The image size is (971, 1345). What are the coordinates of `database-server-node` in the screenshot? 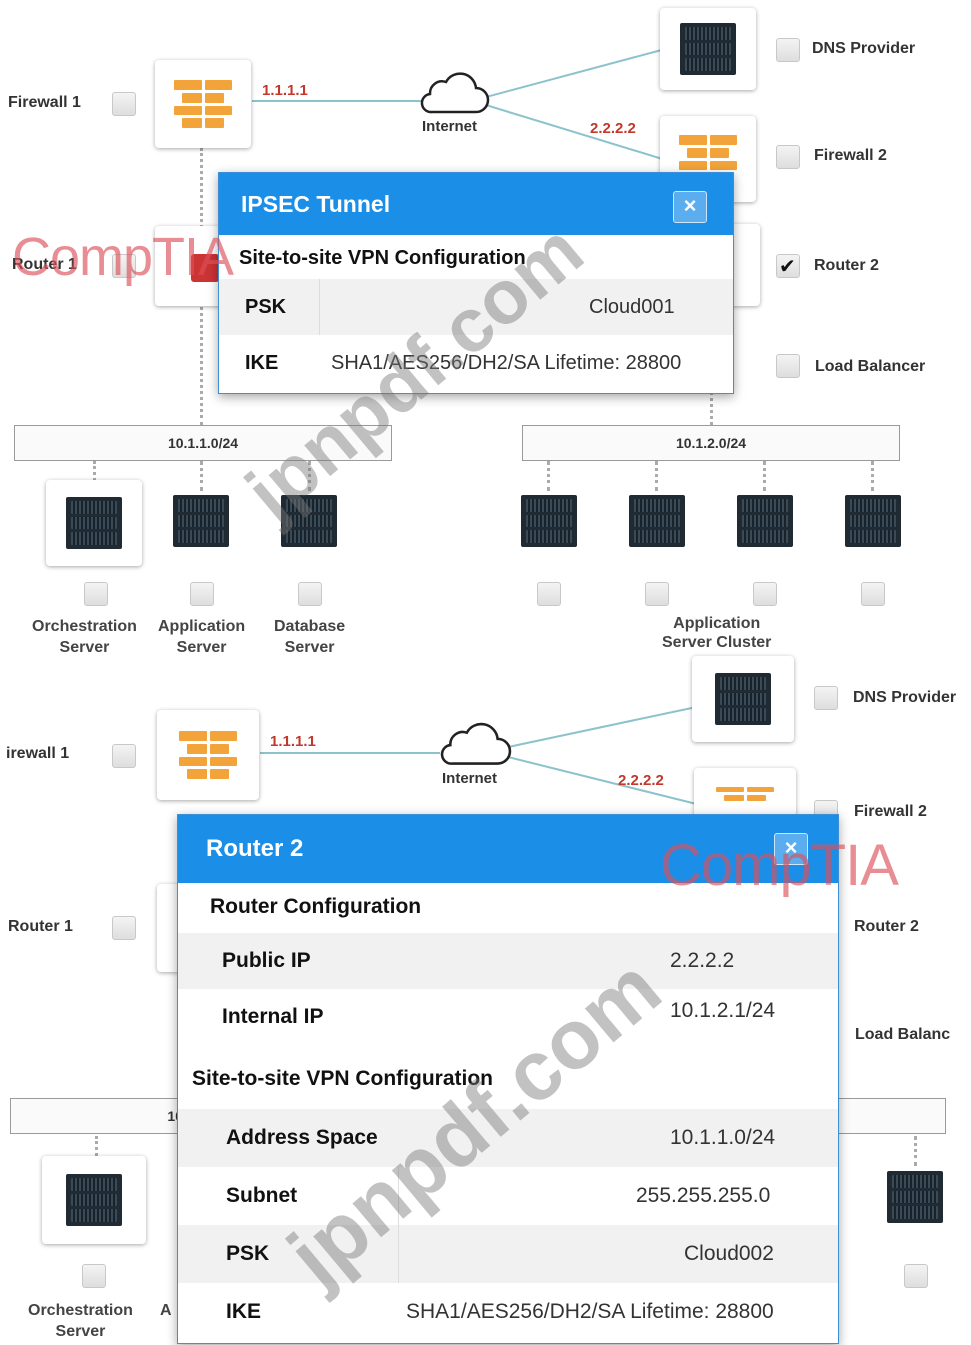 It's located at (309, 521).